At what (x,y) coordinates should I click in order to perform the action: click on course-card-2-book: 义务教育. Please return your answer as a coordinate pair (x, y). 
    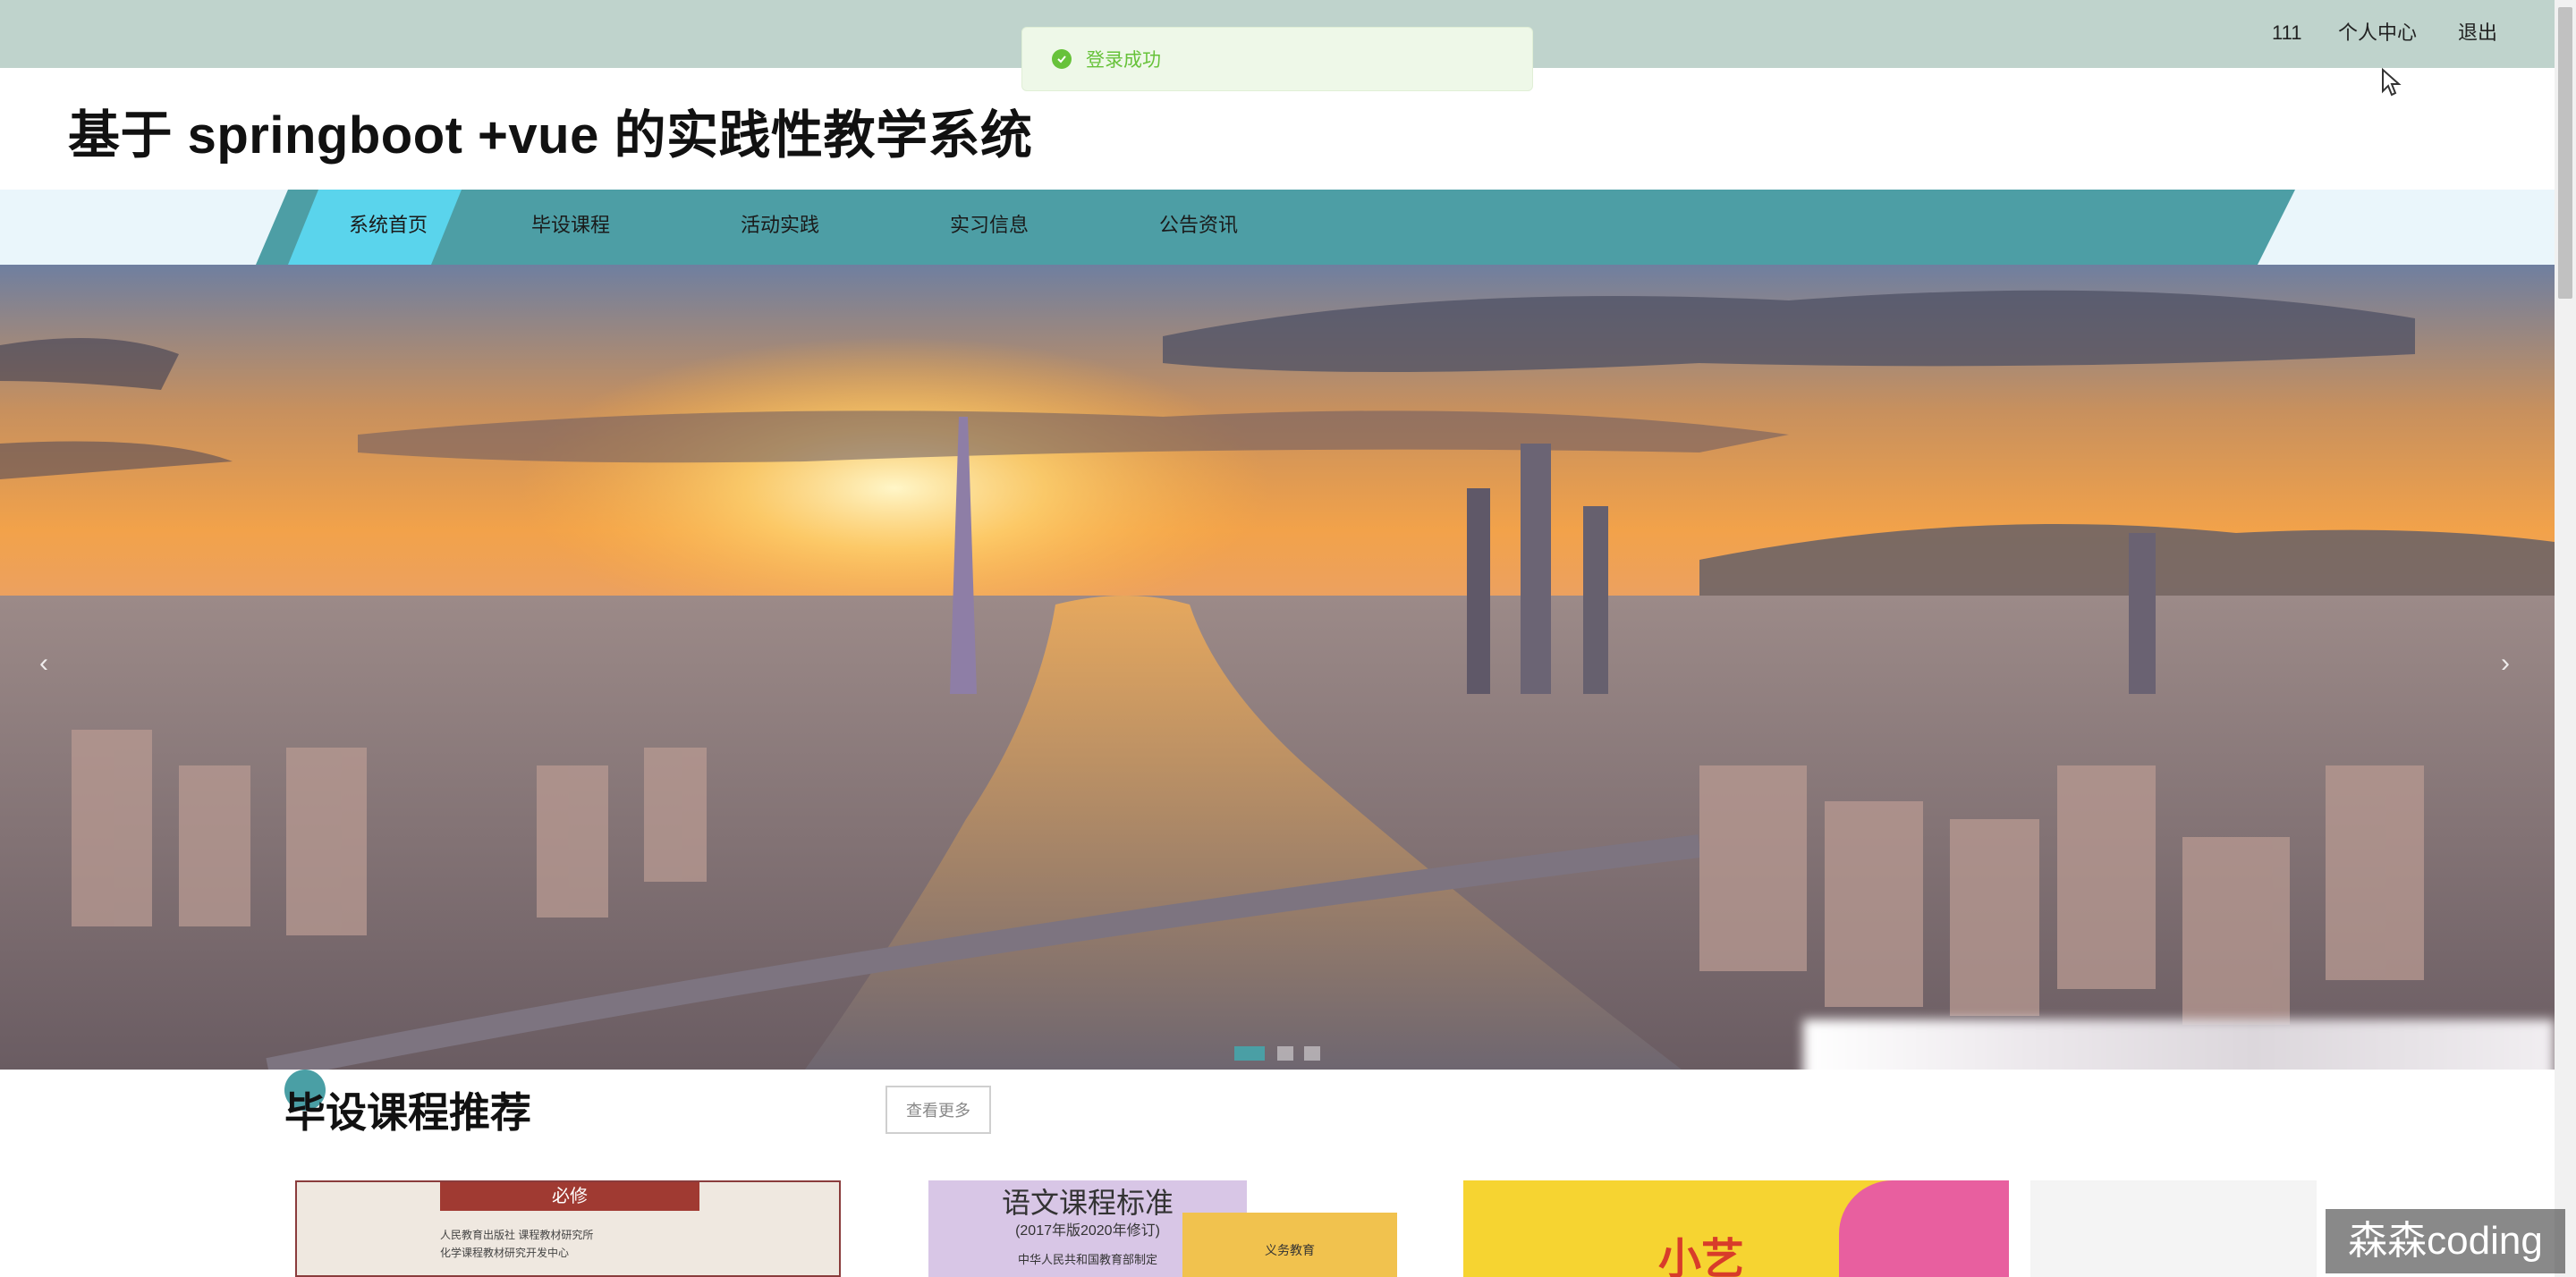
    Looking at the image, I should click on (1289, 1245).